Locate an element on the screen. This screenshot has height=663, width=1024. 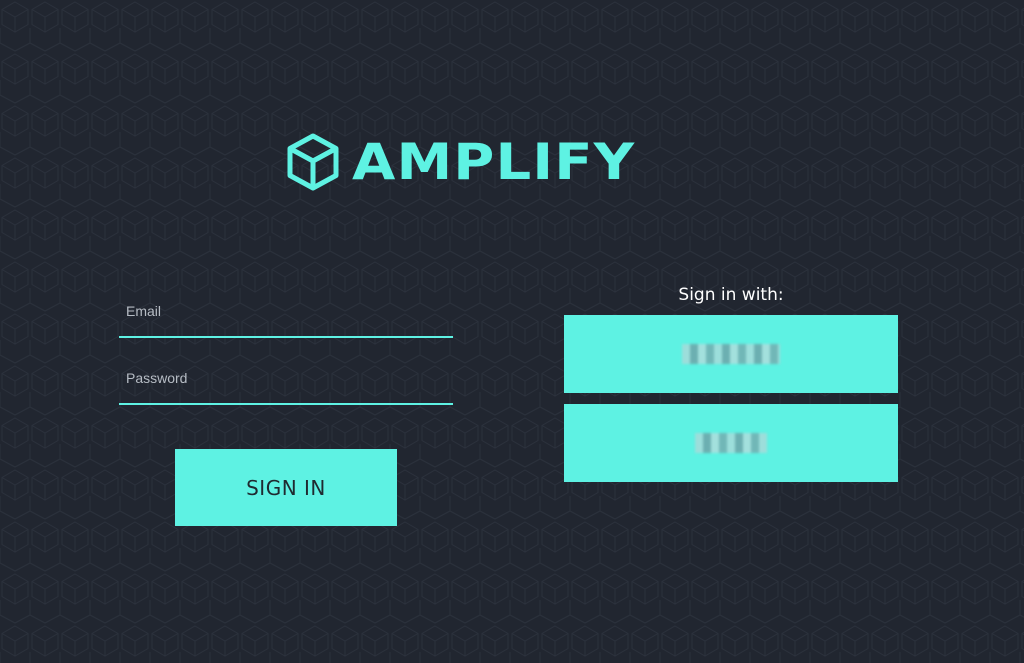
email-input is located at coordinates (286, 316).